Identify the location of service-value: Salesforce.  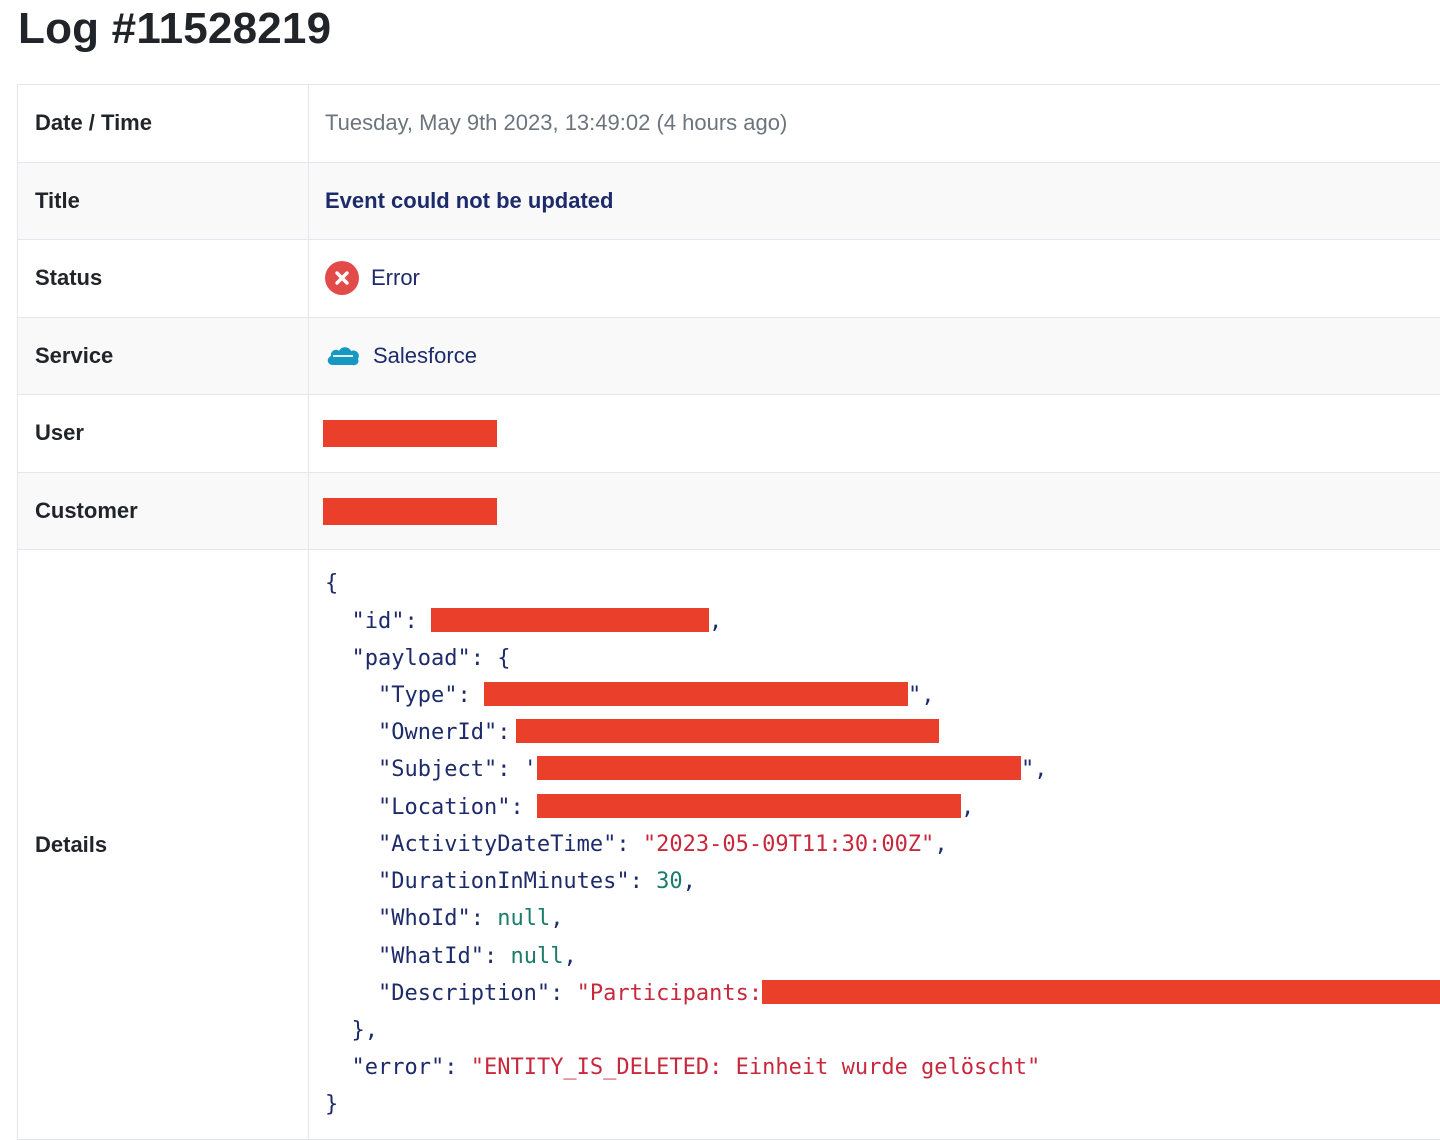
(425, 356).